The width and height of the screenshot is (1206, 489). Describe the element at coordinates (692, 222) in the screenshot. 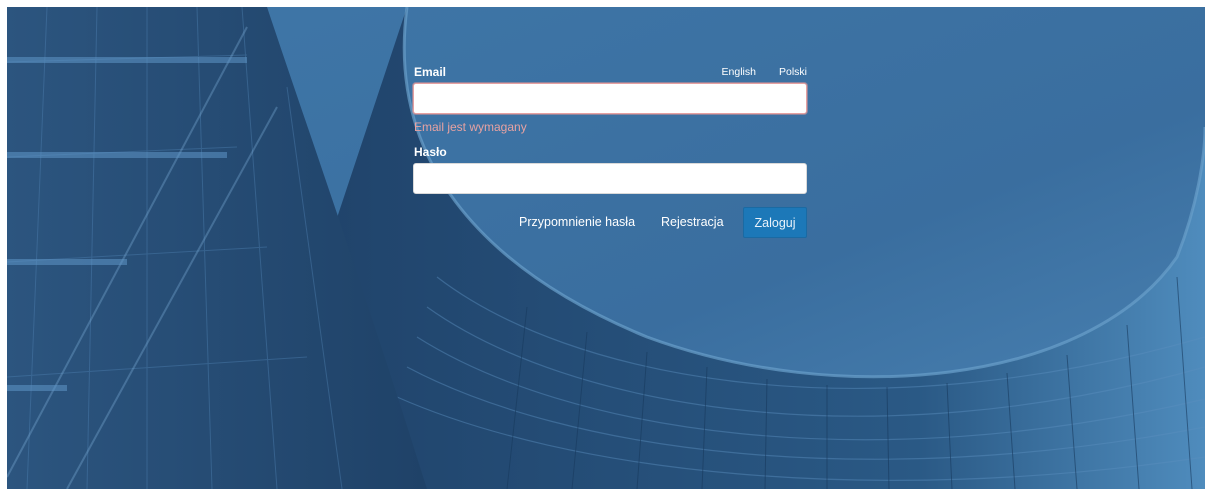

I see `register-link: Rejestracja` at that location.